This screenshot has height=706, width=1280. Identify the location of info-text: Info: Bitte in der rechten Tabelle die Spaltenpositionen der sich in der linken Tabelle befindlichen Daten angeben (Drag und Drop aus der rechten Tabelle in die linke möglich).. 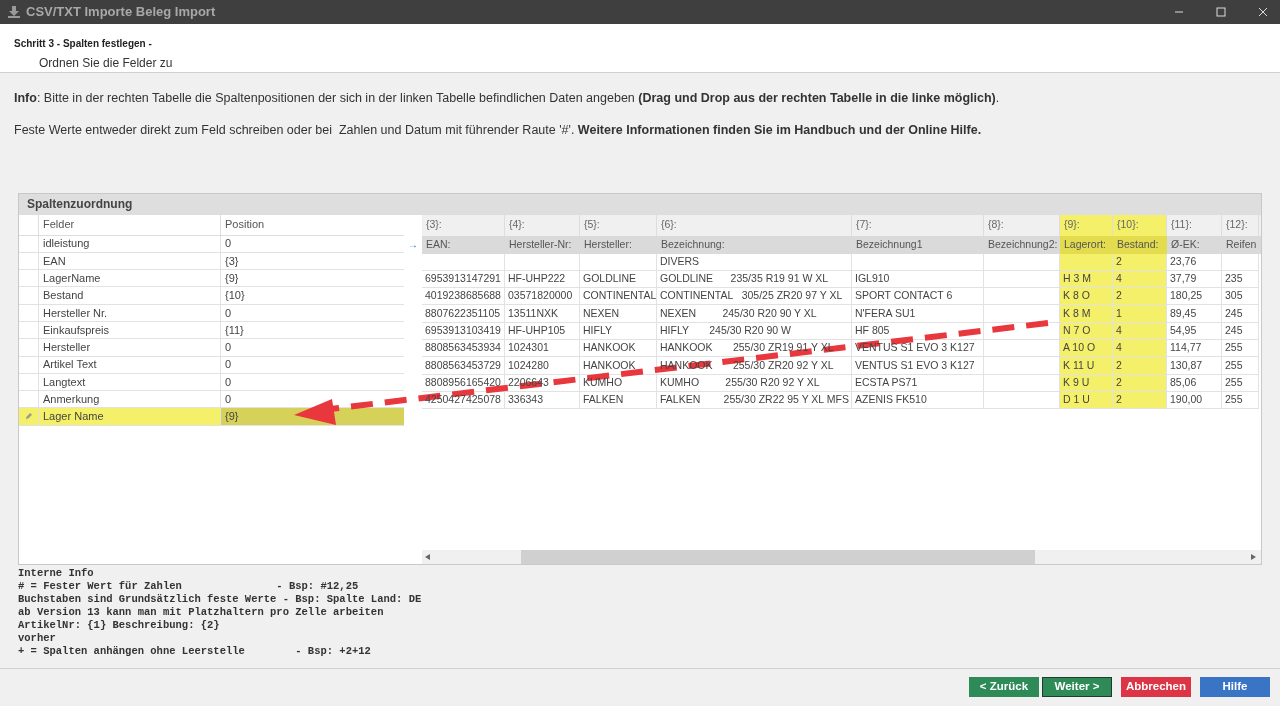
(507, 98).